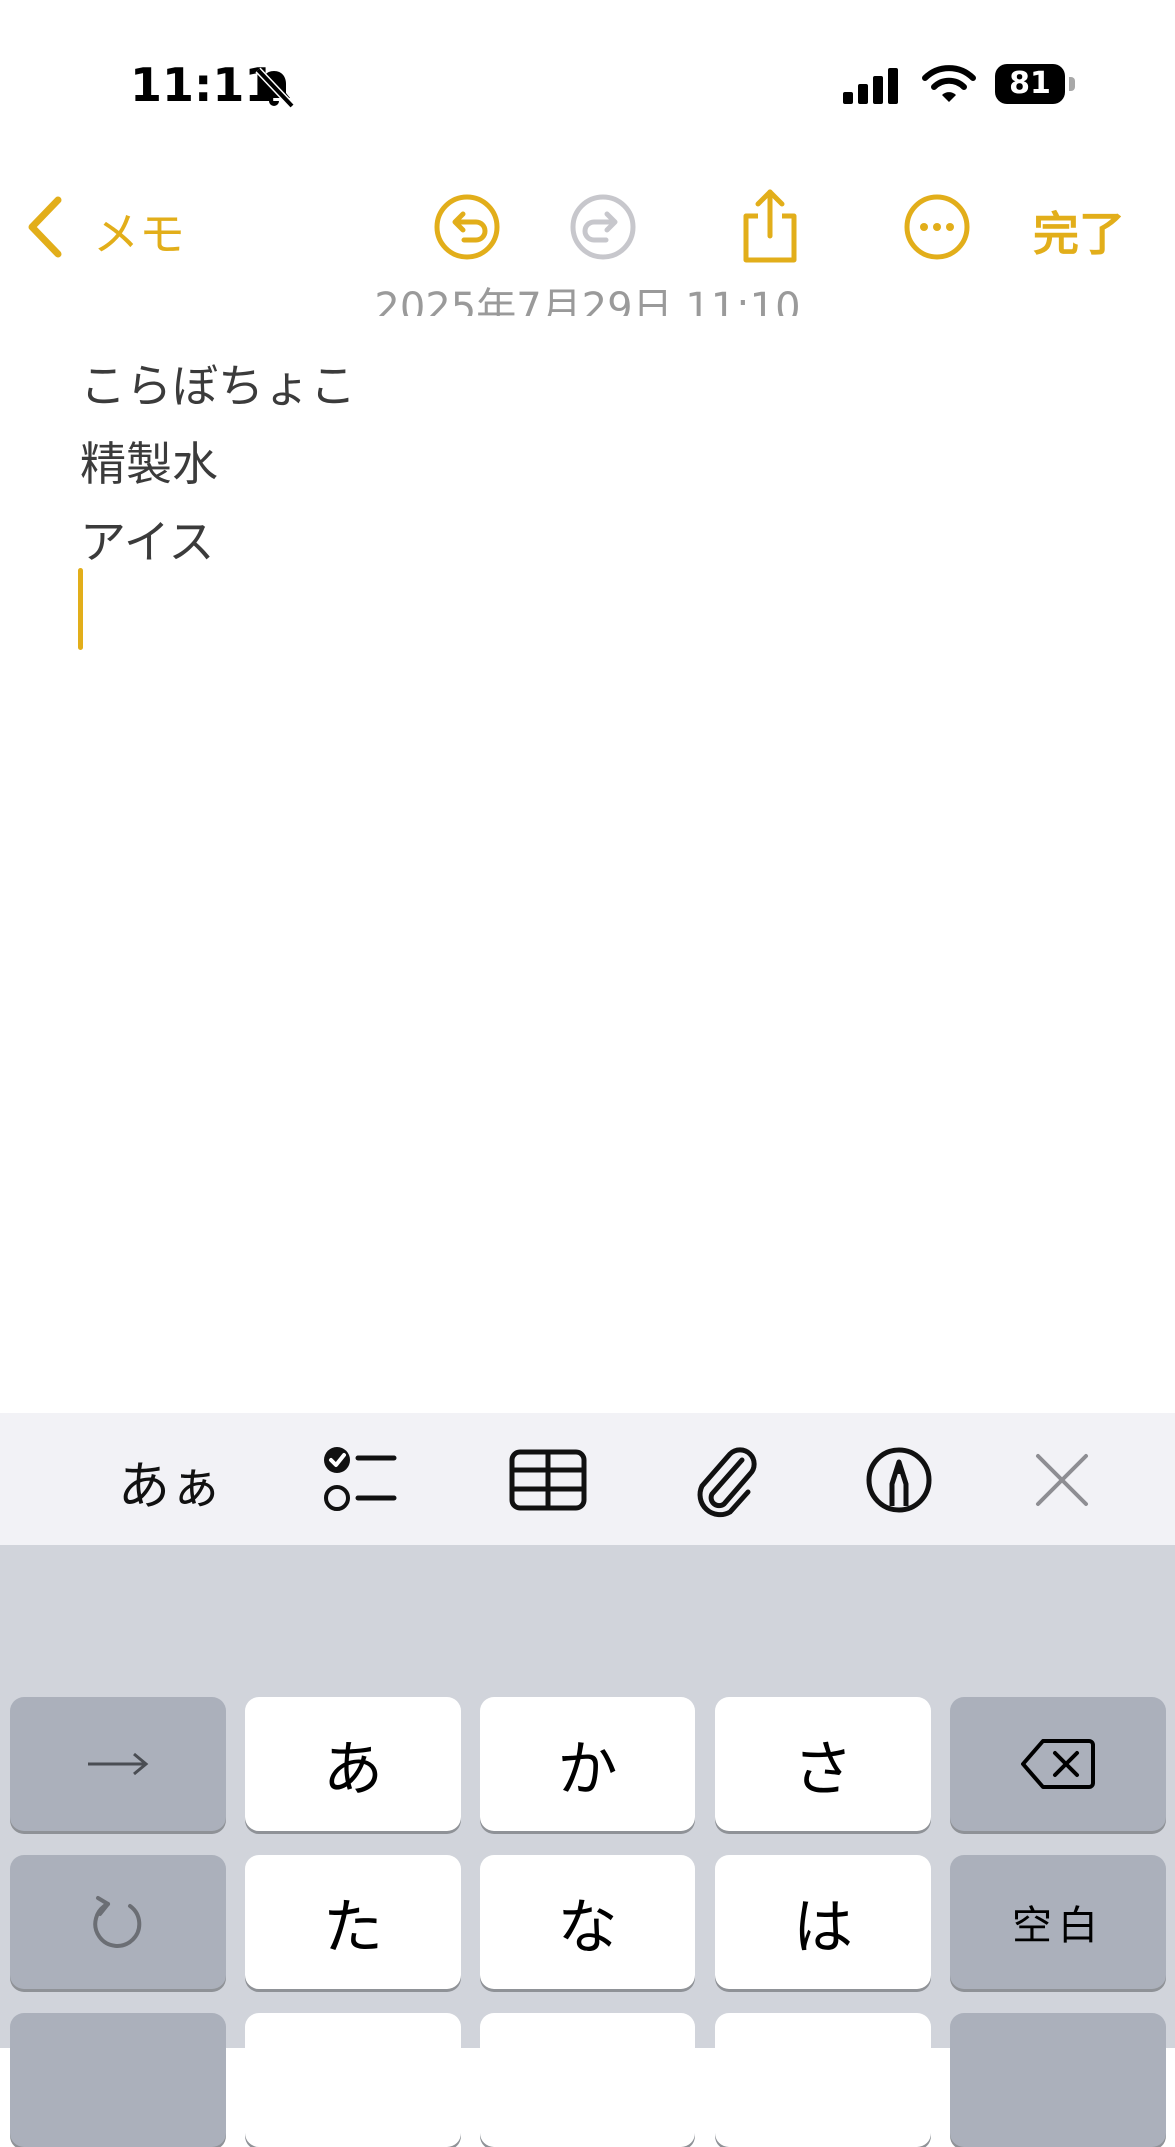 The height and width of the screenshot is (2147, 1175). What do you see at coordinates (587, 1922) in the screenshot?
I see `key-na: な` at bounding box center [587, 1922].